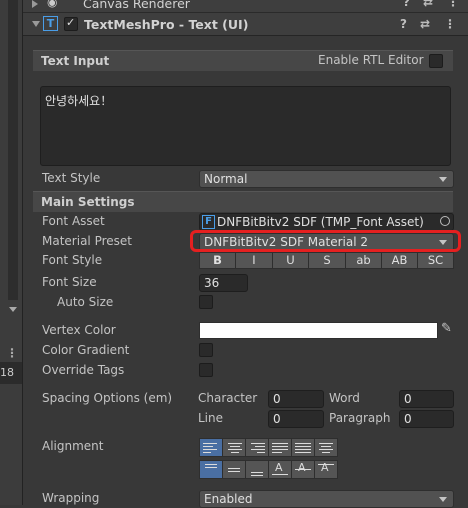 The image size is (468, 508). I want to click on vertex-color-swatch, so click(318, 330).